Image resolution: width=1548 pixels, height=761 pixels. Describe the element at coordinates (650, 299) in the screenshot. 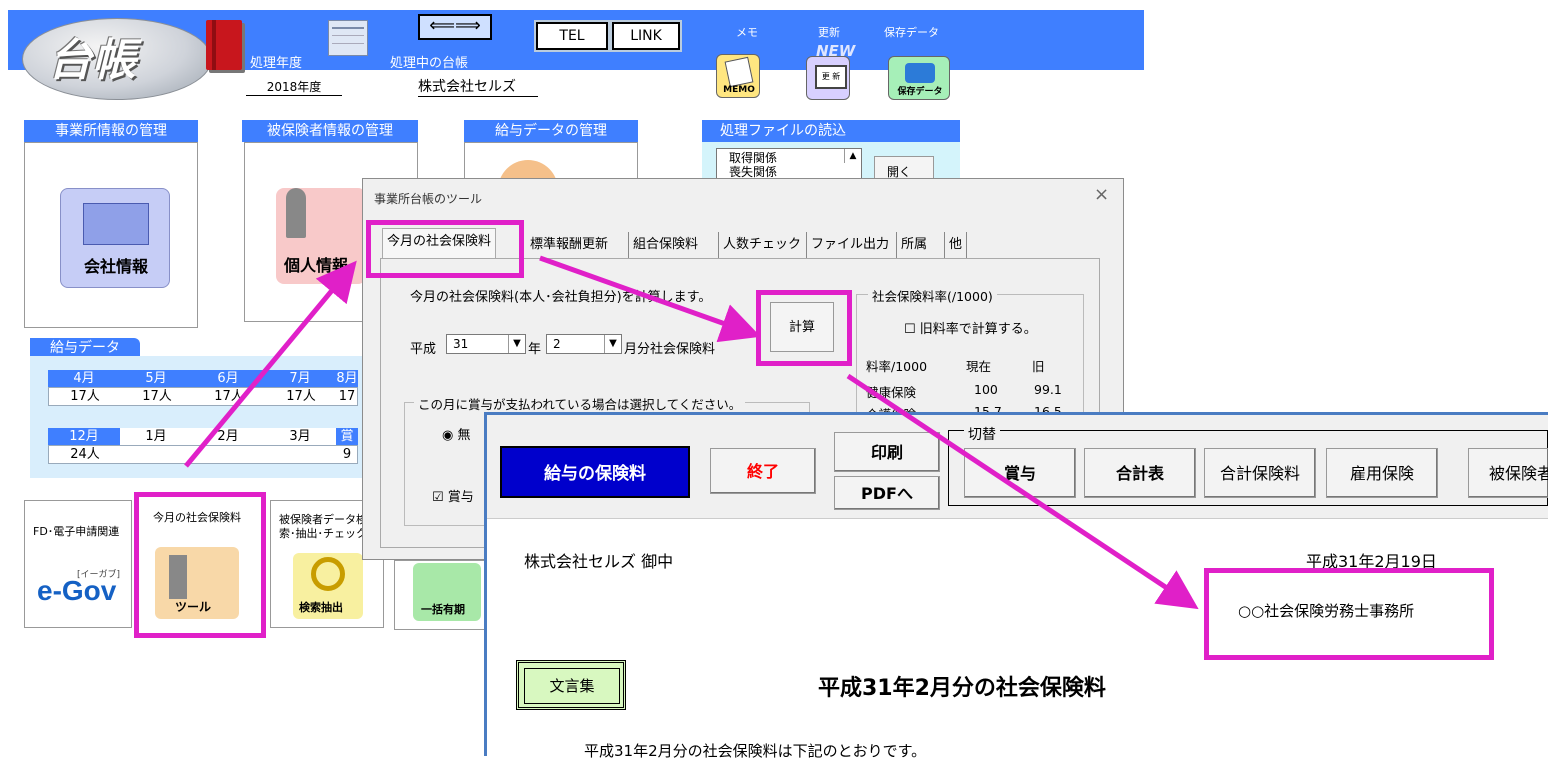

I see `arrow-tab-to-calc` at that location.